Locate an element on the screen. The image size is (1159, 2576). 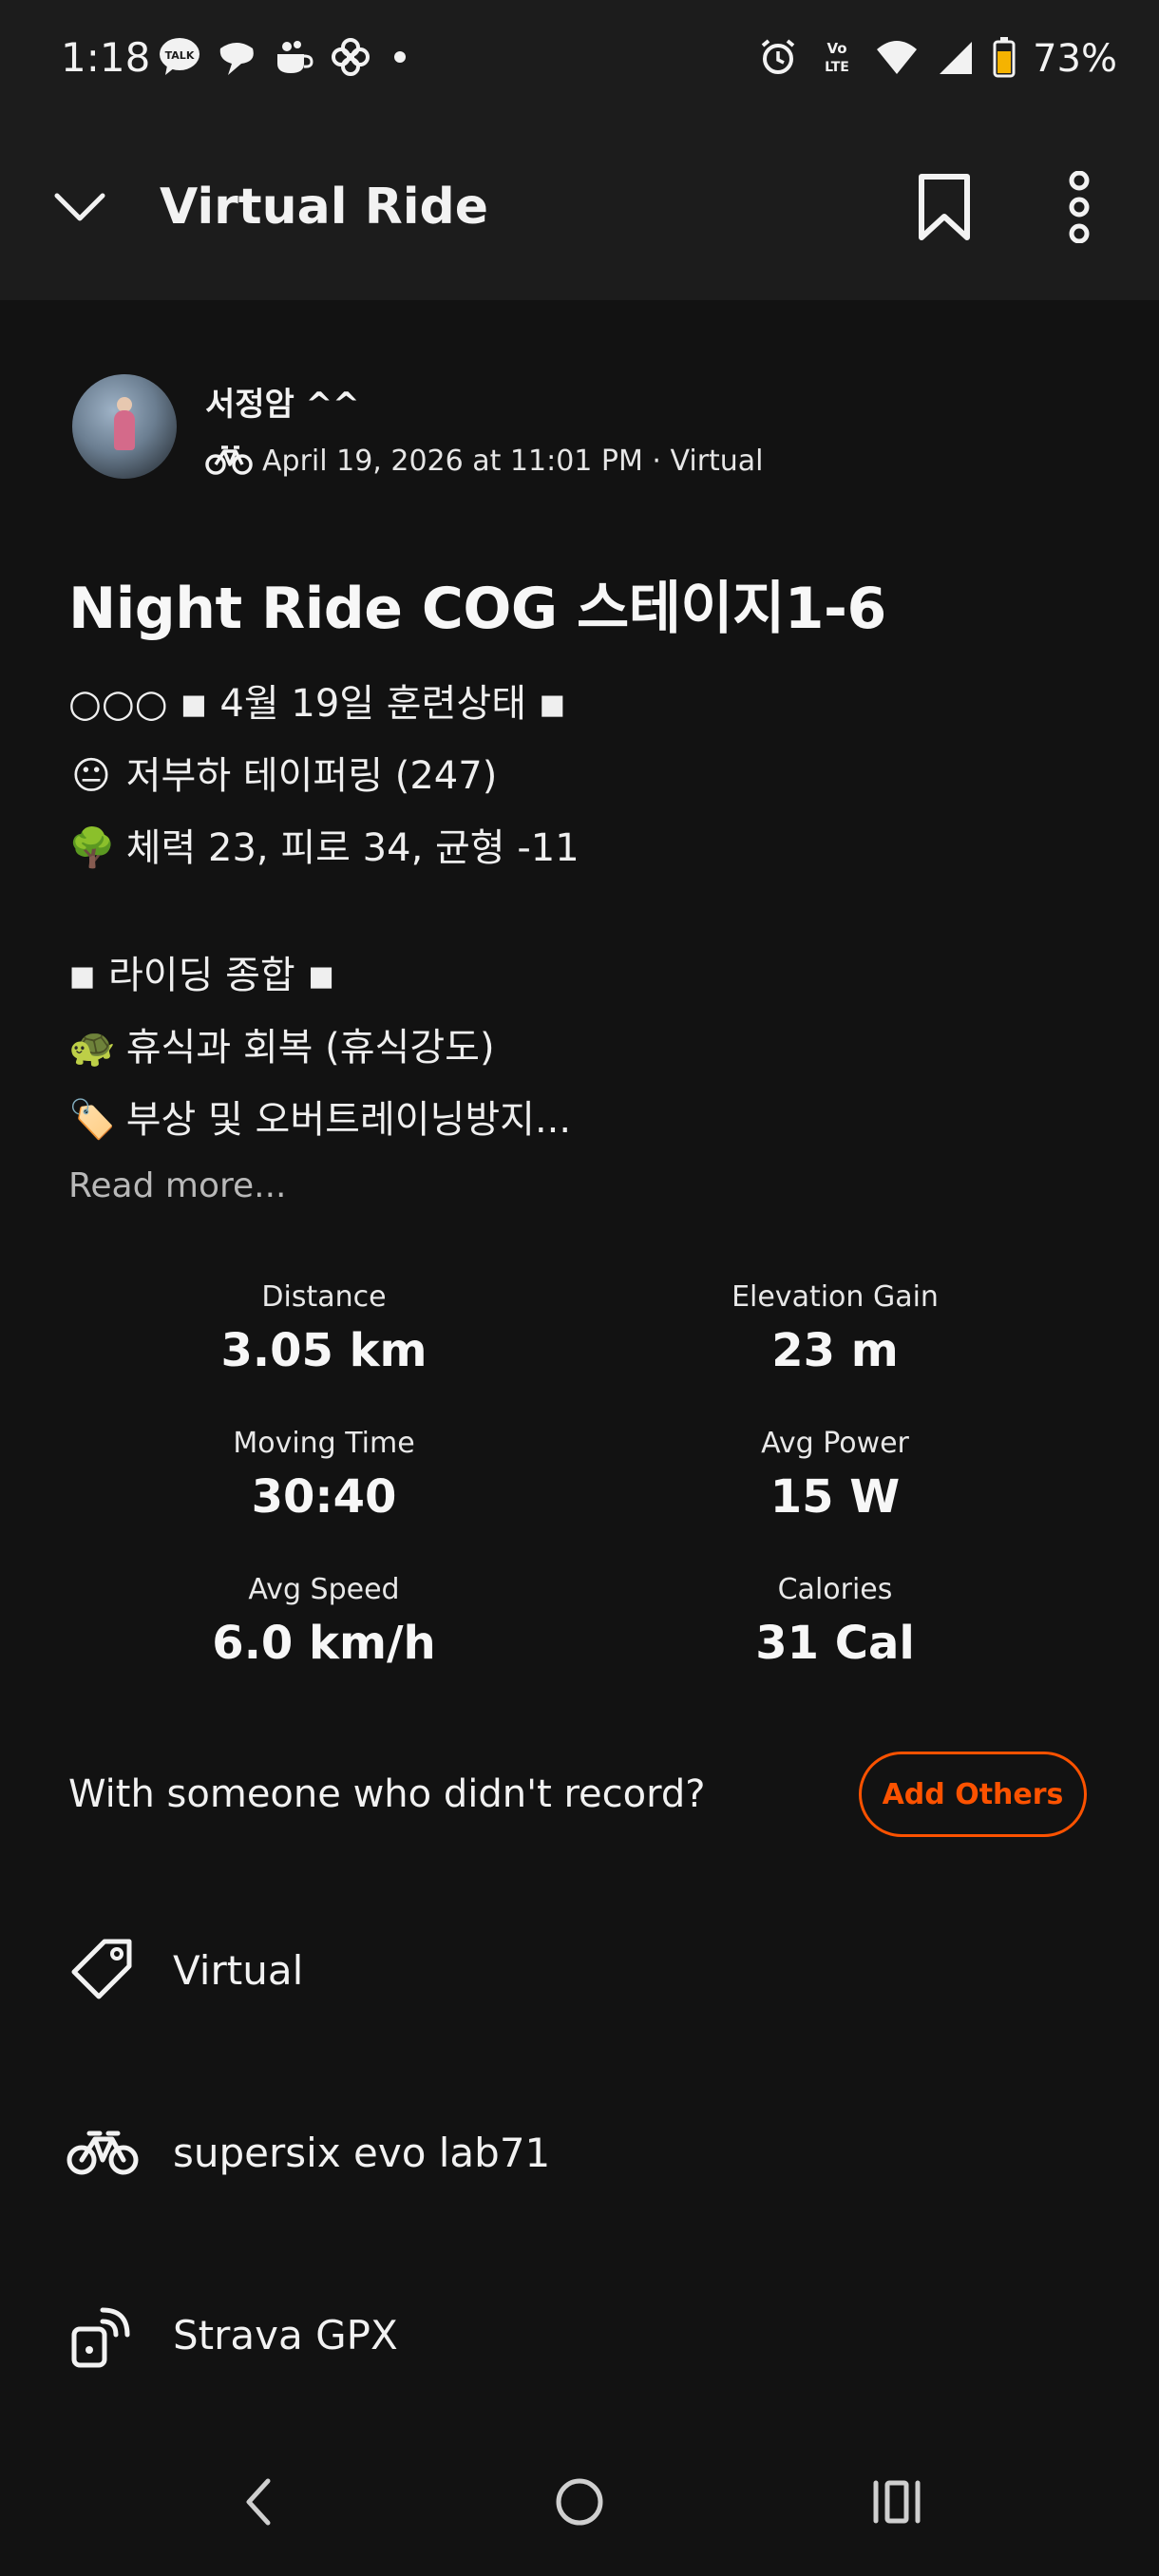
stat-value-avg-power: 15 W is located at coordinates (835, 1497).